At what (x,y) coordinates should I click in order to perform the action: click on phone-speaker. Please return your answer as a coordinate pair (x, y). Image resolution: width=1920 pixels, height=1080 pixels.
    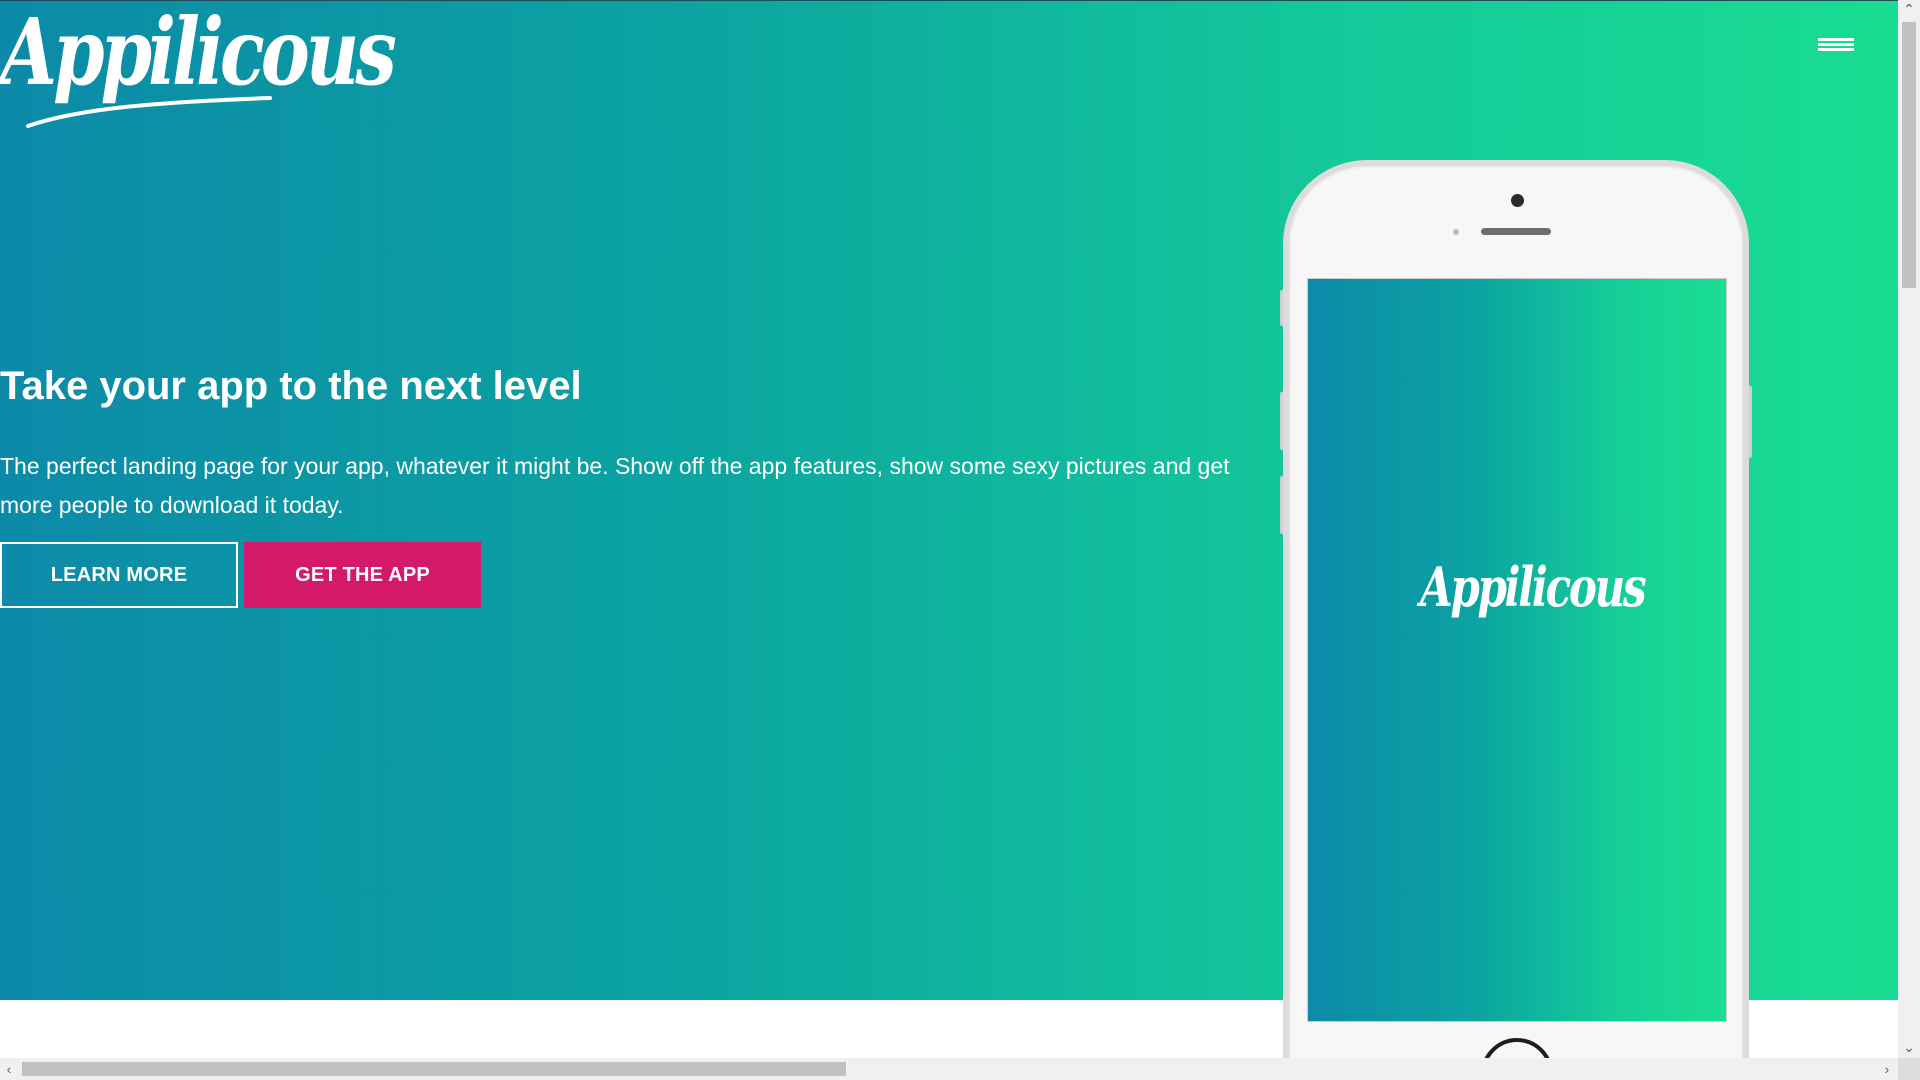
    Looking at the image, I should click on (1516, 231).